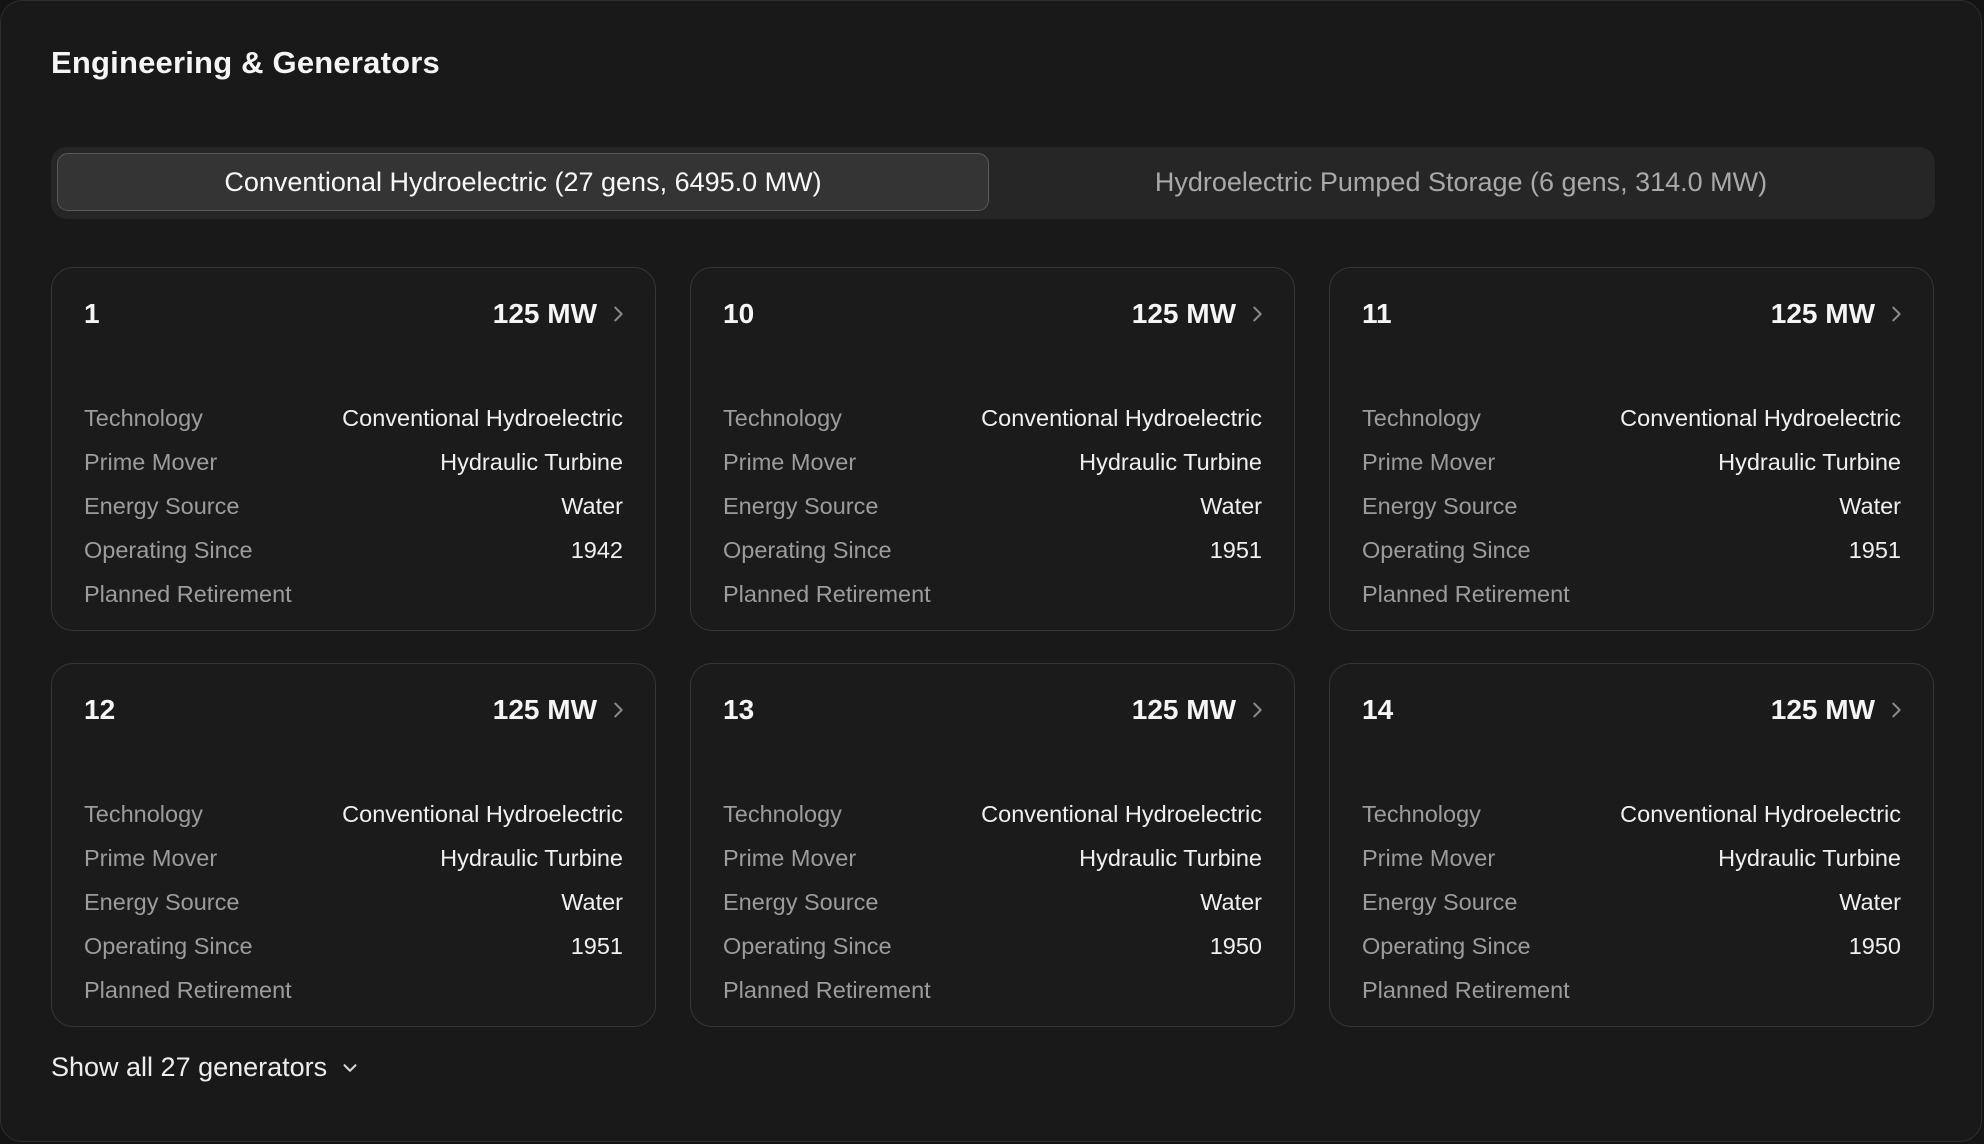 The width and height of the screenshot is (1984, 1144). Describe the element at coordinates (1634, 314) in the screenshot. I see `generator-card-header: 11 125 MW` at that location.